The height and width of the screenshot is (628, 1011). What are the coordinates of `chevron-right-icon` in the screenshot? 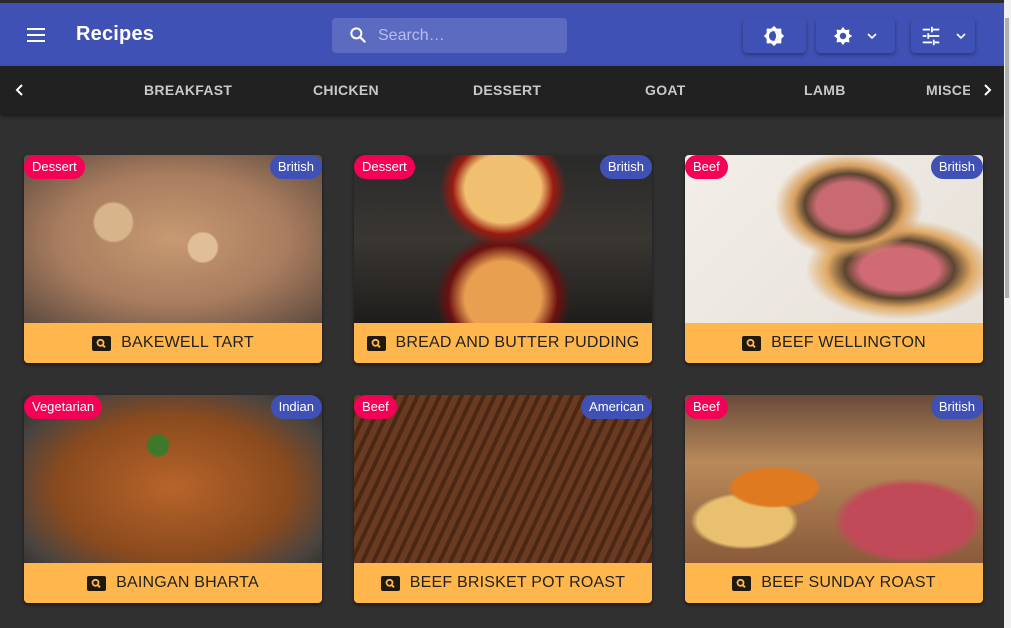 It's located at (987, 90).